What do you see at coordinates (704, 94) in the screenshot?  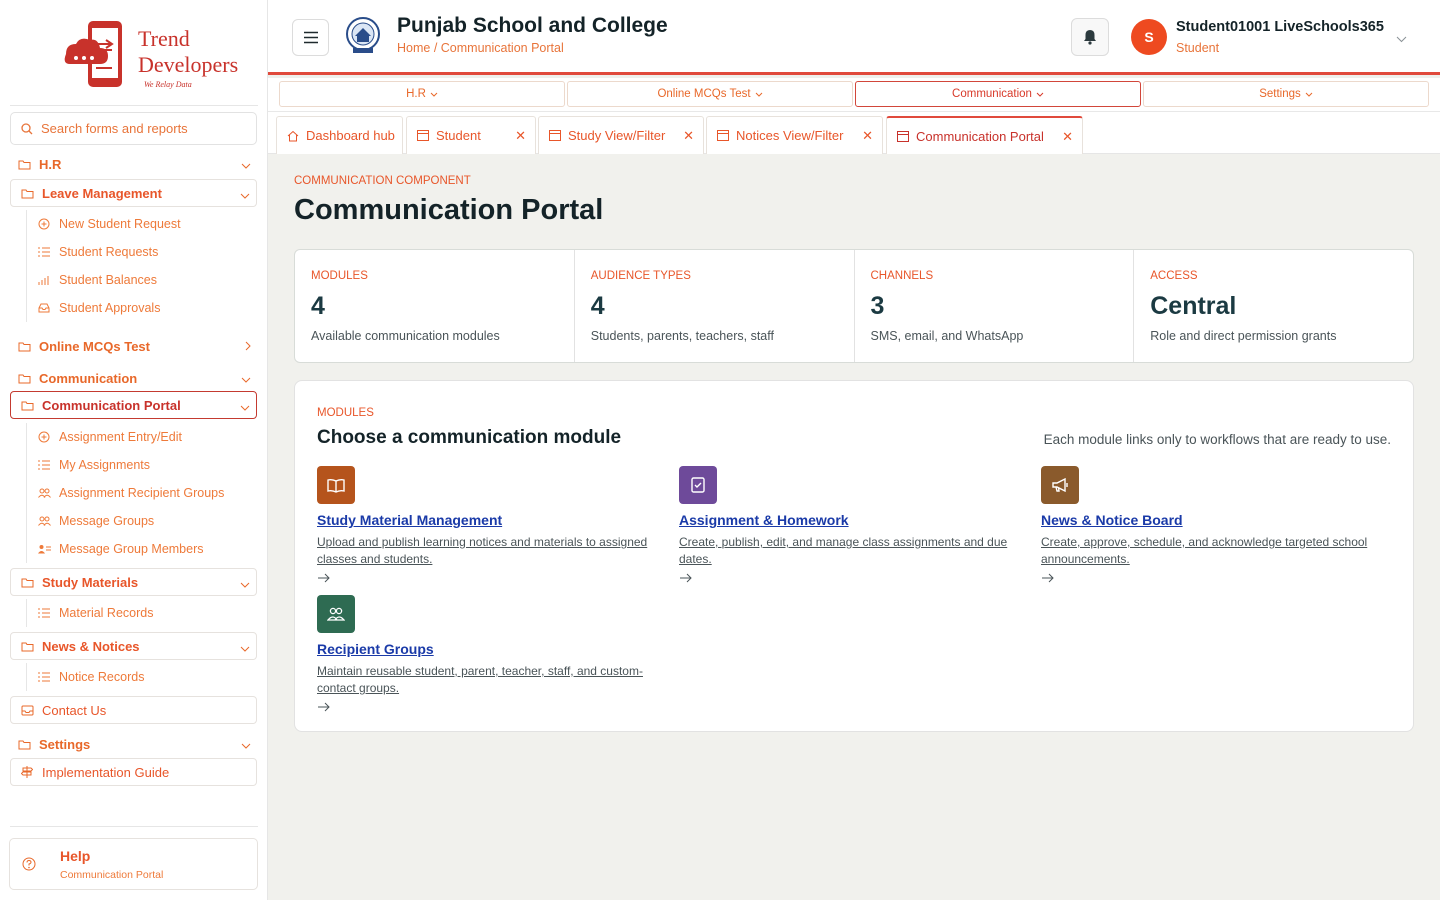 I see `menu-label: Online MCQs Test` at bounding box center [704, 94].